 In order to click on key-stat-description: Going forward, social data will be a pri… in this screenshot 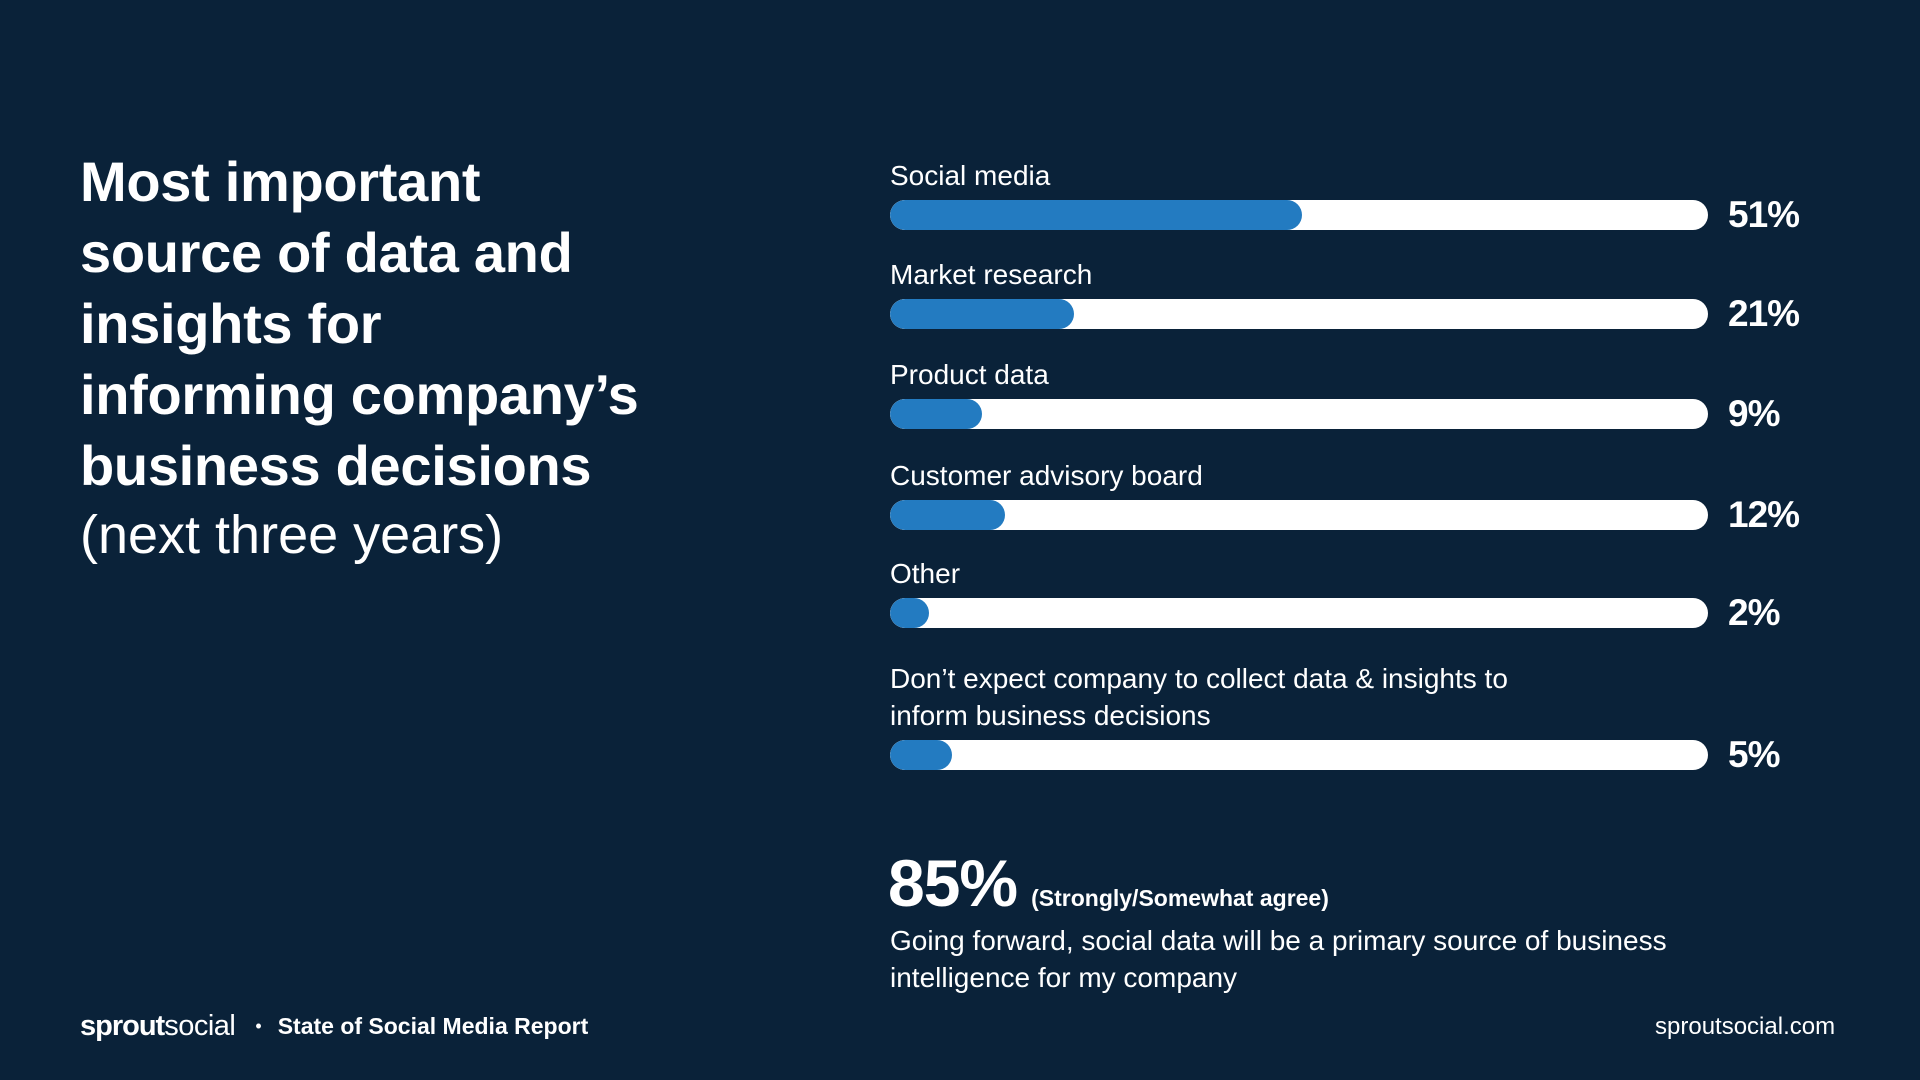, I will do `click(1278, 959)`.